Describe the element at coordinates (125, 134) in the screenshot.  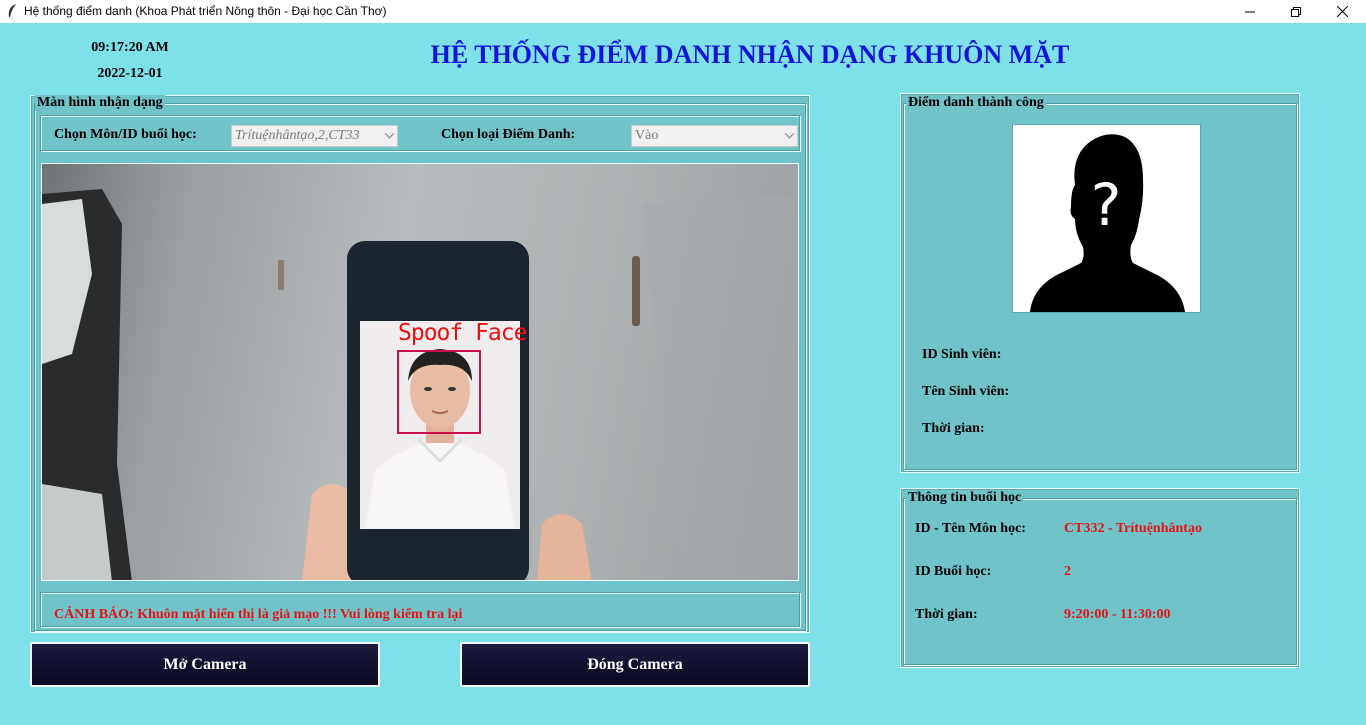
I see `subject-select-label: Chọn Môn/ID buổi học:` at that location.